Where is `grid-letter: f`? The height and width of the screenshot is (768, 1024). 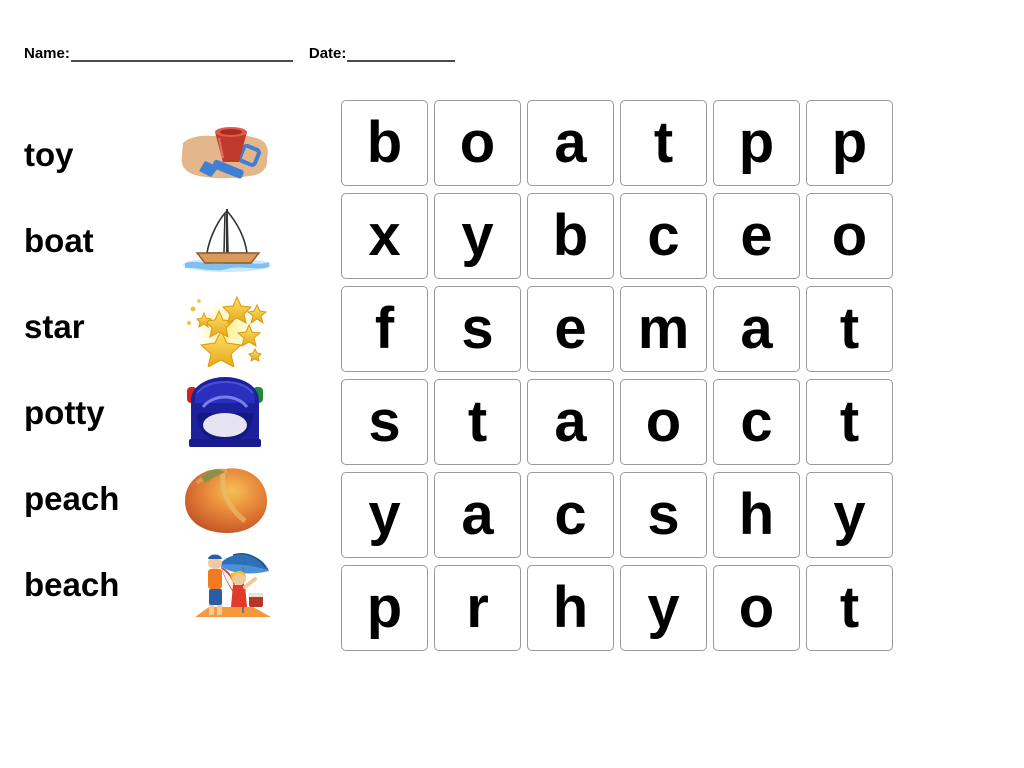
grid-letter: f is located at coordinates (384, 328).